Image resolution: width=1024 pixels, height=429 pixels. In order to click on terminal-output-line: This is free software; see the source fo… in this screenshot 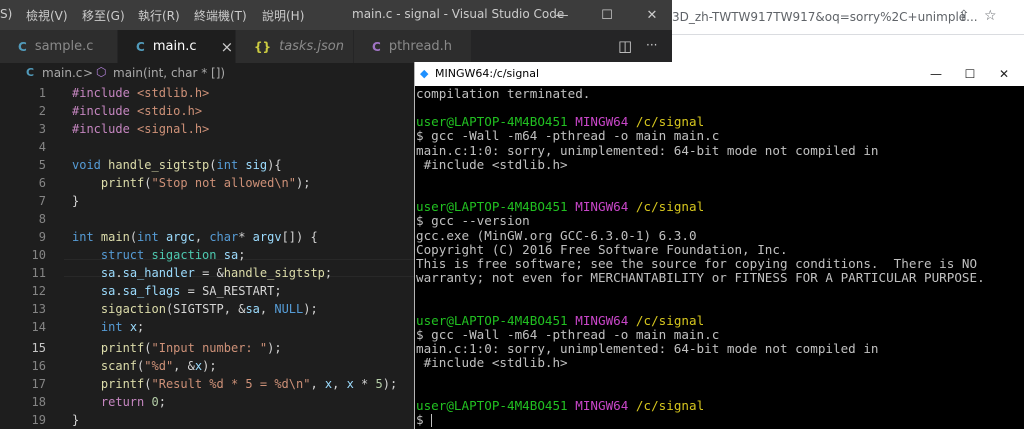, I will do `click(697, 263)`.